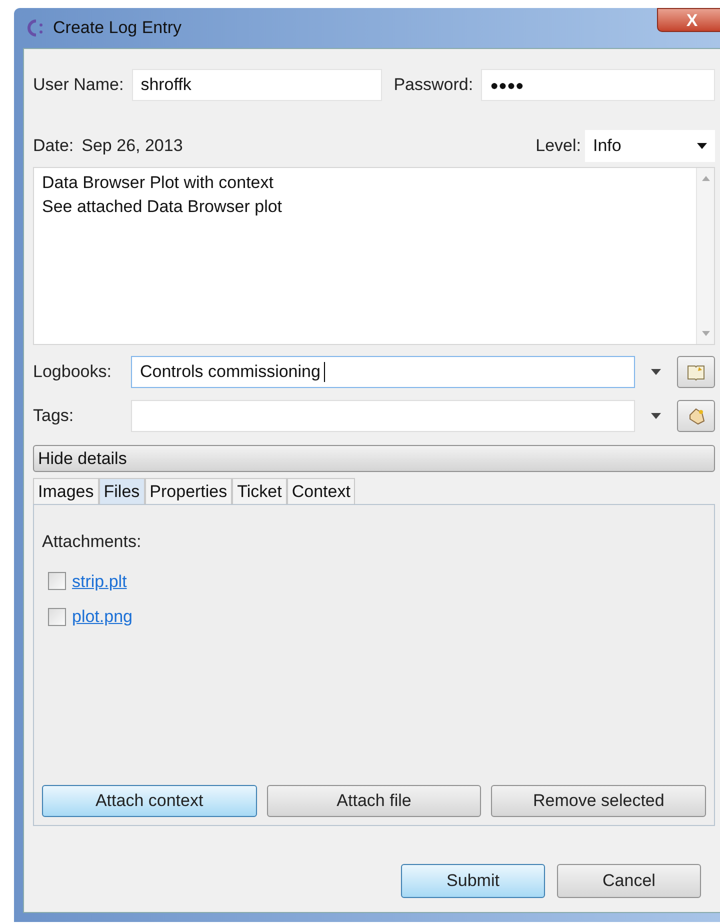 The width and height of the screenshot is (720, 924). What do you see at coordinates (598, 85) in the screenshot?
I see `password-field: ●●●●` at bounding box center [598, 85].